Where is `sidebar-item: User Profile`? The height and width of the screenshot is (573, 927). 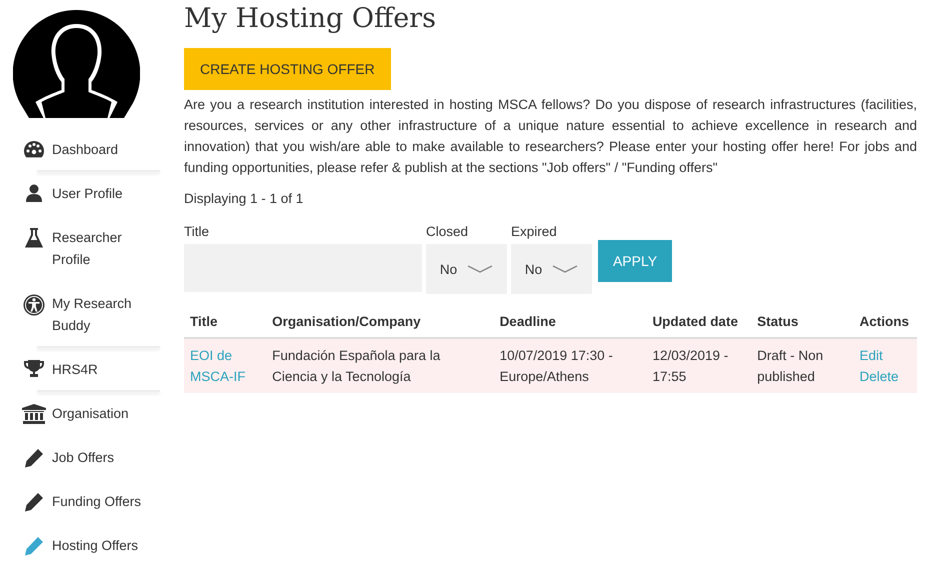 sidebar-item: User Profile is located at coordinates (80, 194).